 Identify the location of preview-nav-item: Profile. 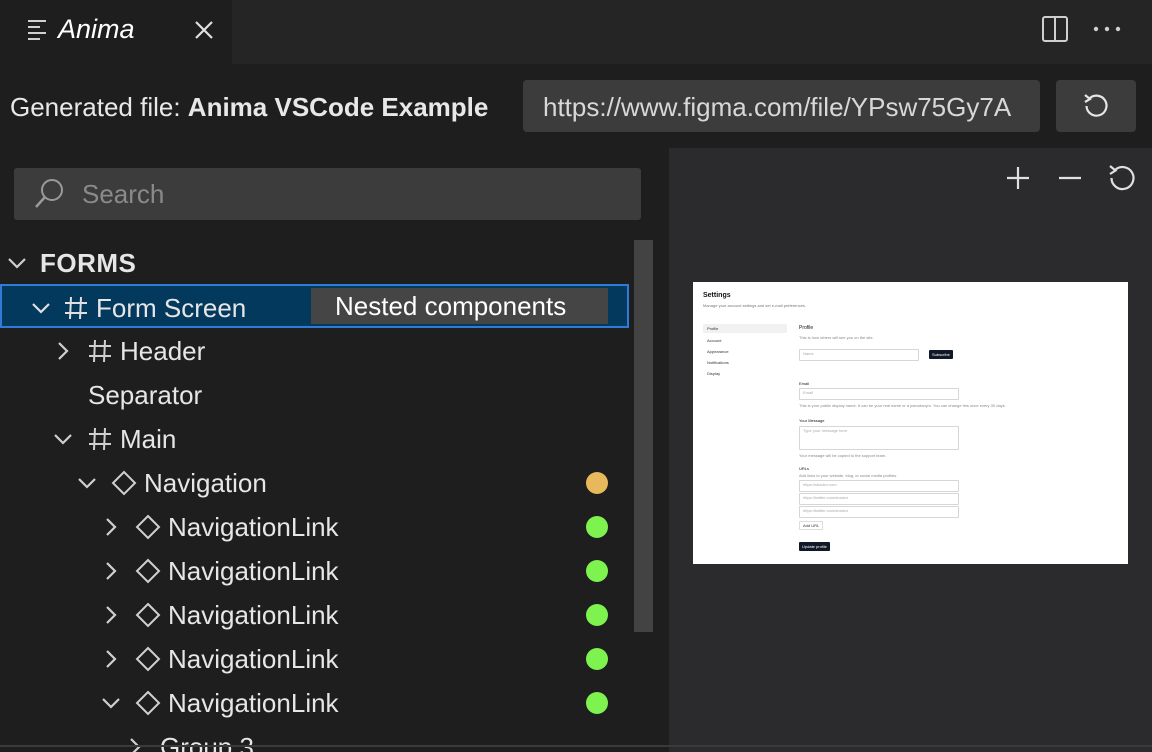
(713, 328).